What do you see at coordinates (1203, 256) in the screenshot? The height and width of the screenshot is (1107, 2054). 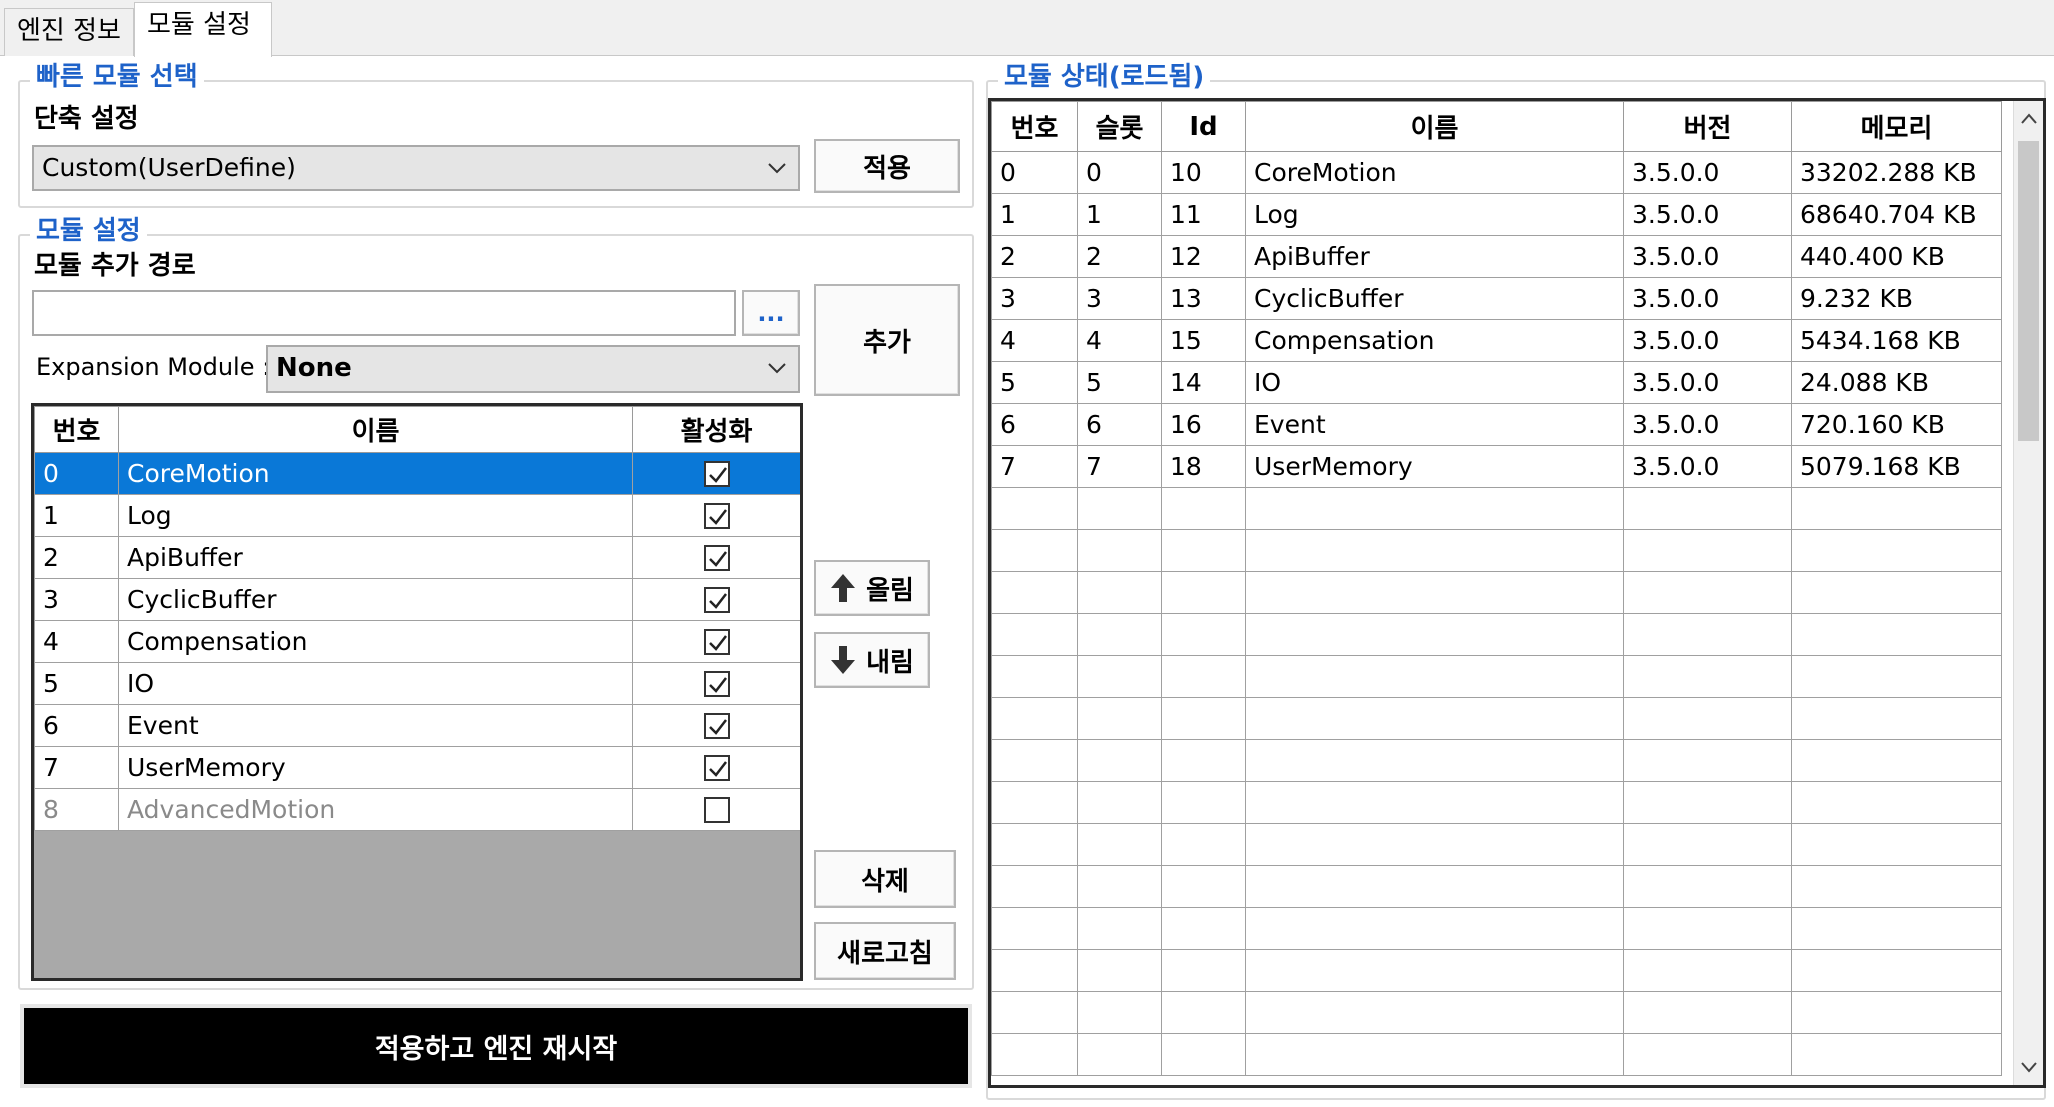 I see `status-cell-id: 12` at bounding box center [1203, 256].